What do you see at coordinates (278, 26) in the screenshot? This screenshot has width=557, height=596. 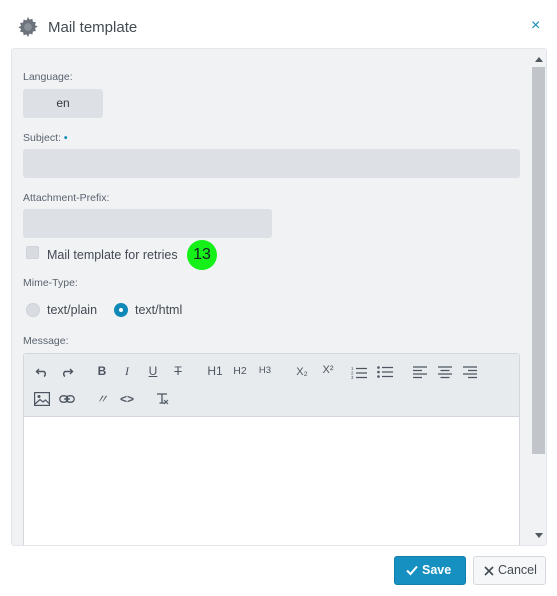 I see `dialog-header: Mail template ×` at bounding box center [278, 26].